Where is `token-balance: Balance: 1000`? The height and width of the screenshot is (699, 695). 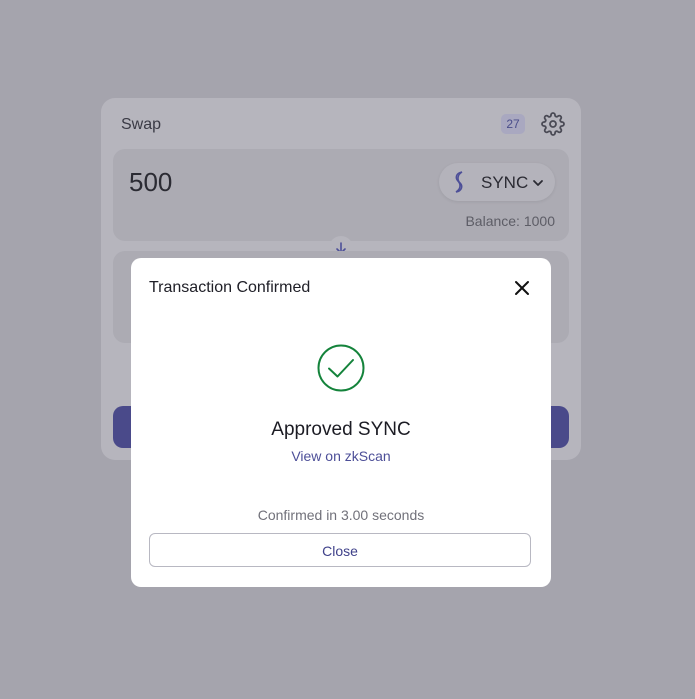
token-balance: Balance: 1000 is located at coordinates (510, 221).